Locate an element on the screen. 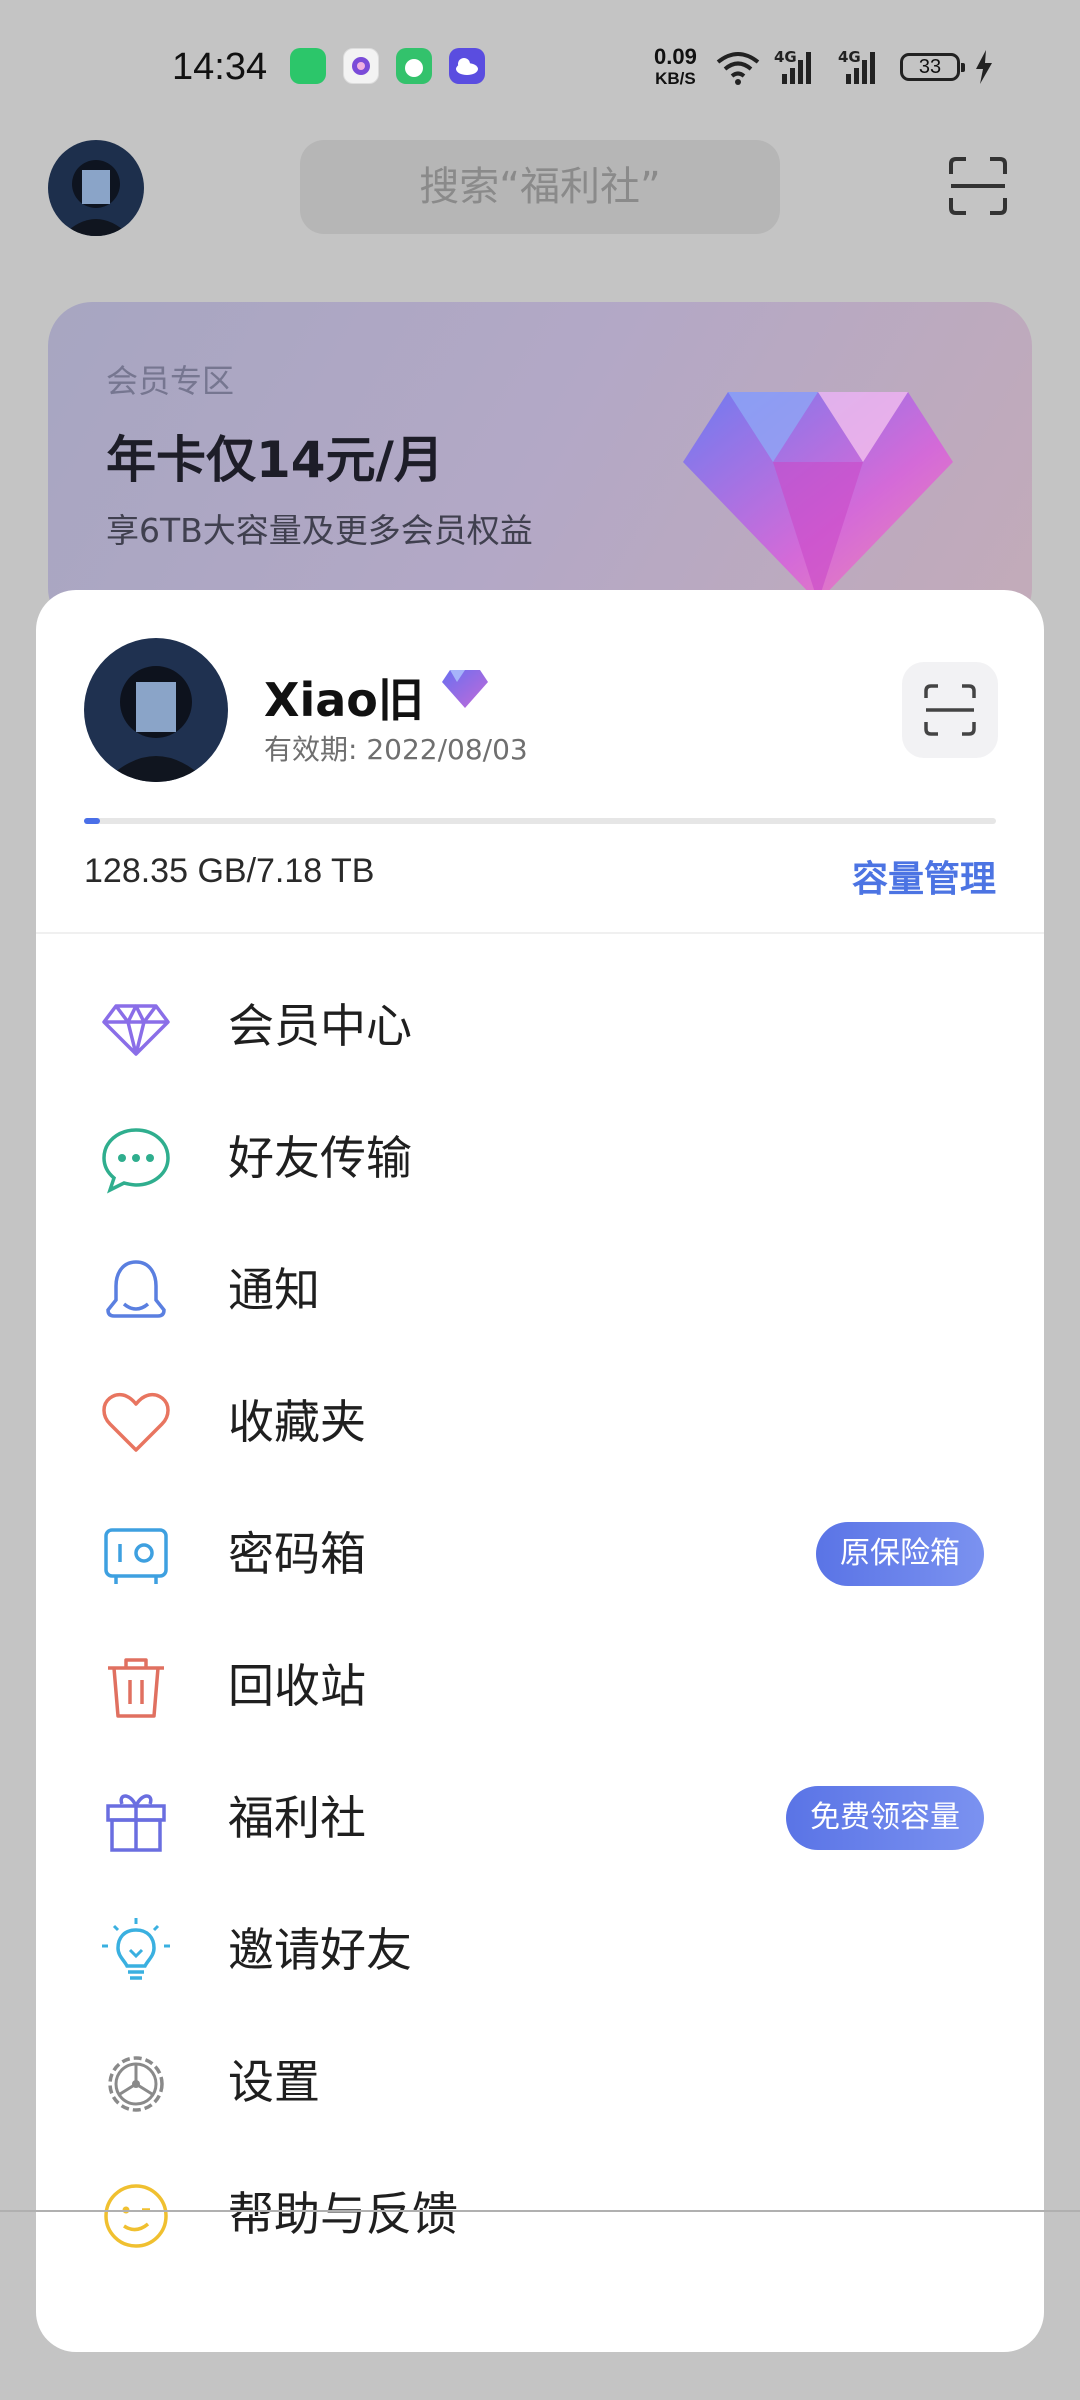 The image size is (1080, 2400). welfare-badge: 免费领容量 is located at coordinates (885, 1818).